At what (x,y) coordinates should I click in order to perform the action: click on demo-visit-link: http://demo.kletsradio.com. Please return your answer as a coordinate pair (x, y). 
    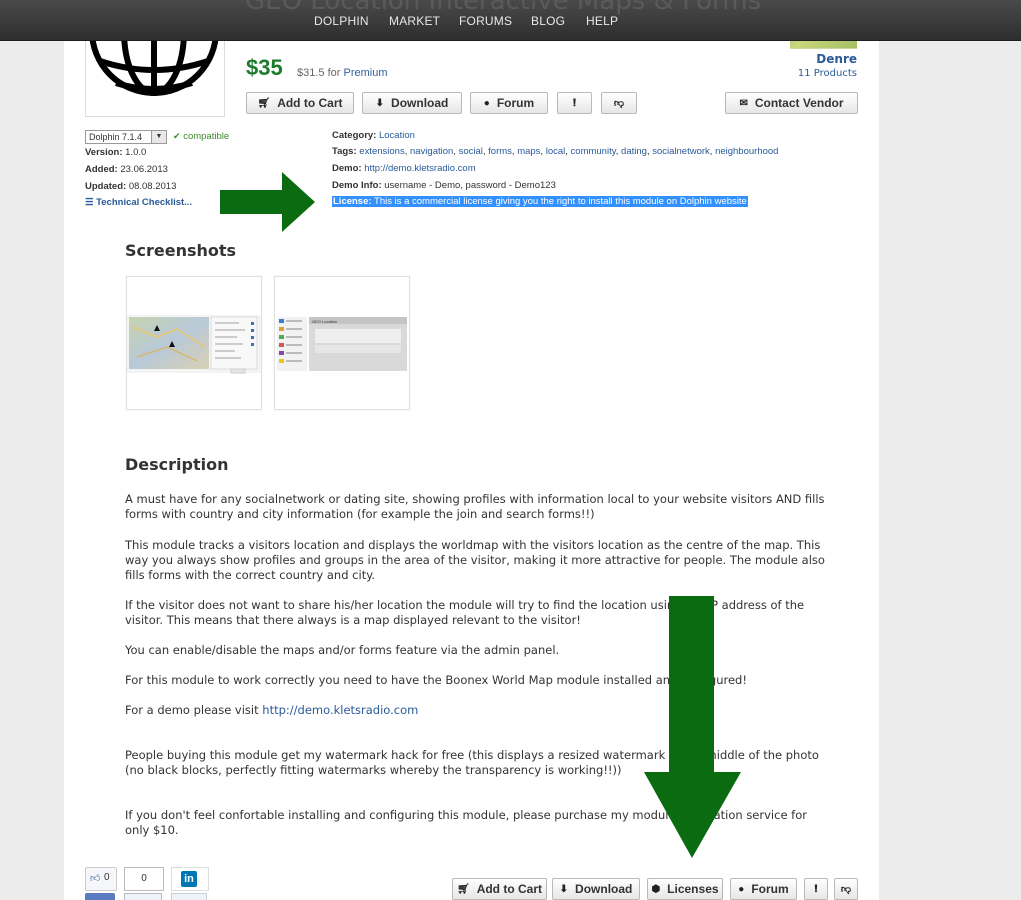
    Looking at the image, I should click on (340, 710).